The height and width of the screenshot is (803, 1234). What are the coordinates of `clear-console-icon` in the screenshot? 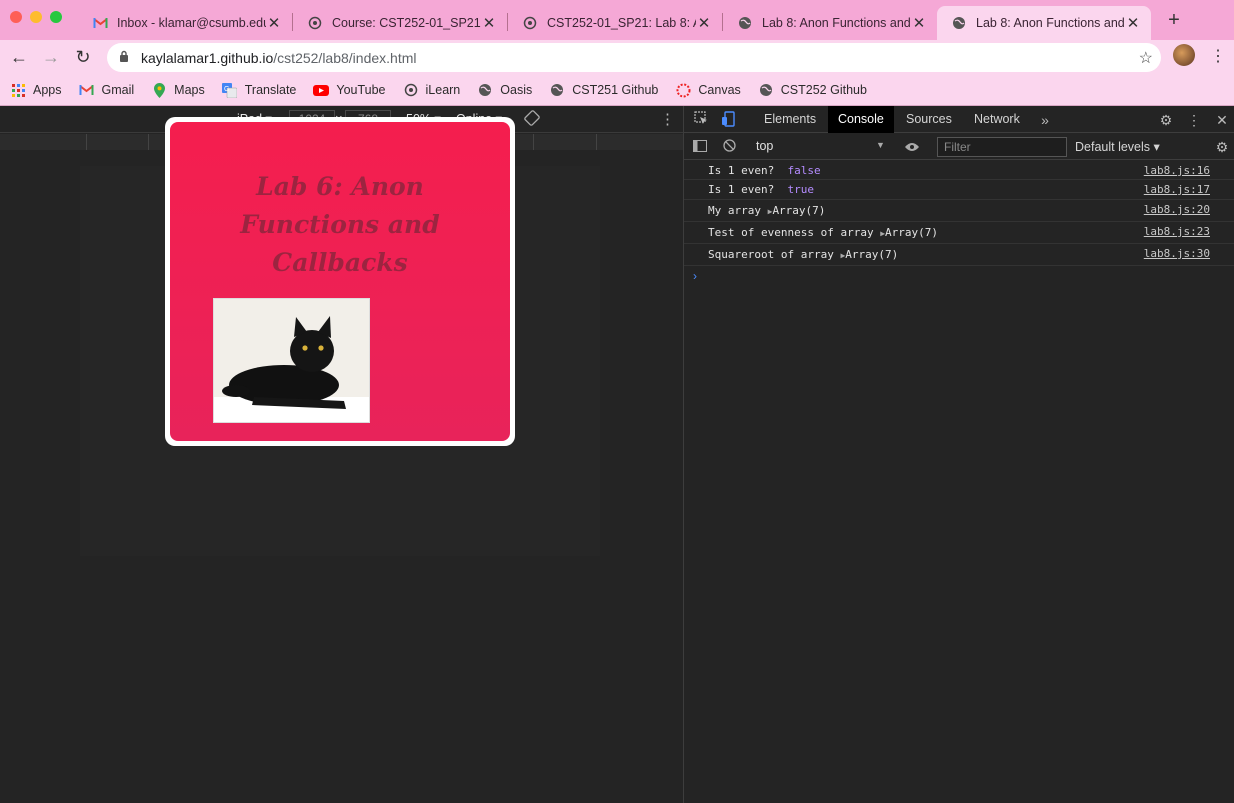 It's located at (729, 147).